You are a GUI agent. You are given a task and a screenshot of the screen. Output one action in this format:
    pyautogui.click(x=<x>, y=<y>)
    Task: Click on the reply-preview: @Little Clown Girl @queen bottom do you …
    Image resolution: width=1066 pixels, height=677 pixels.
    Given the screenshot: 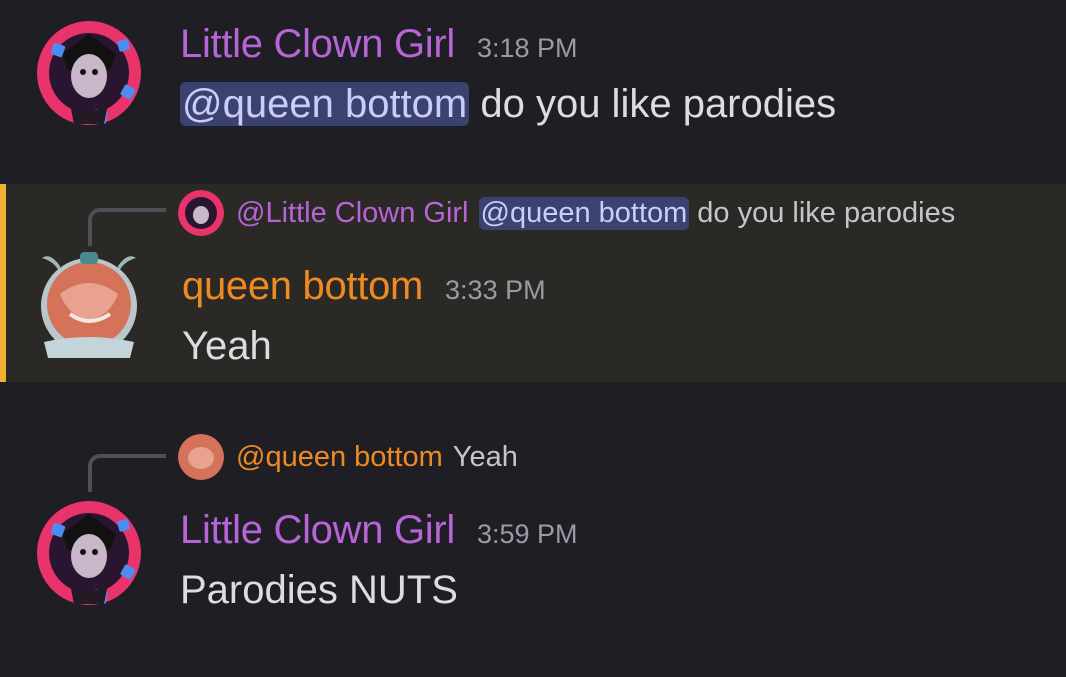 What is the action you would take?
    pyautogui.click(x=566, y=213)
    